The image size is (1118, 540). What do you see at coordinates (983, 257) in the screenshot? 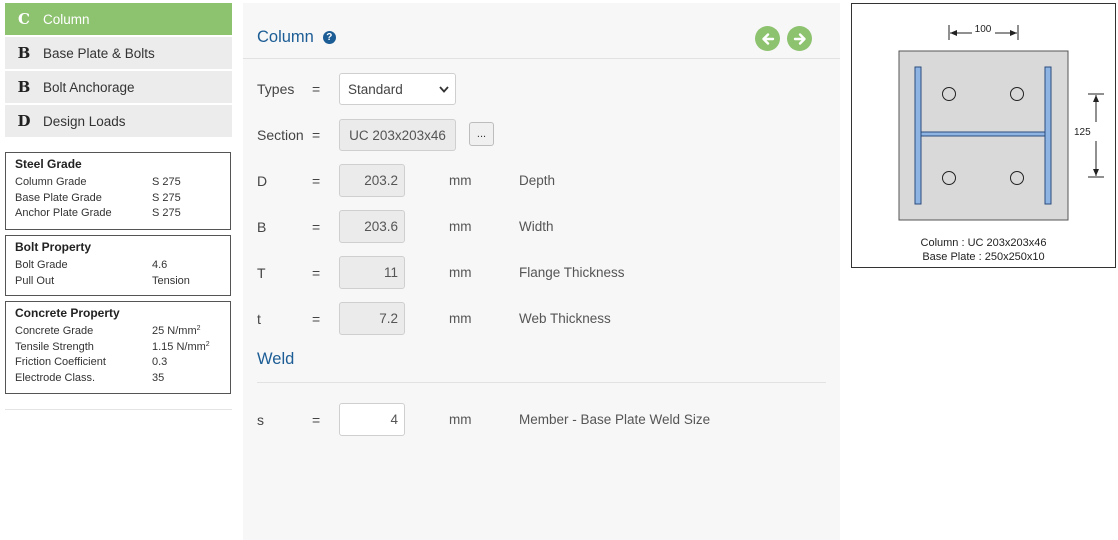
I see `diagram-caption-plate: Base Plate : 250x250x10` at bounding box center [983, 257].